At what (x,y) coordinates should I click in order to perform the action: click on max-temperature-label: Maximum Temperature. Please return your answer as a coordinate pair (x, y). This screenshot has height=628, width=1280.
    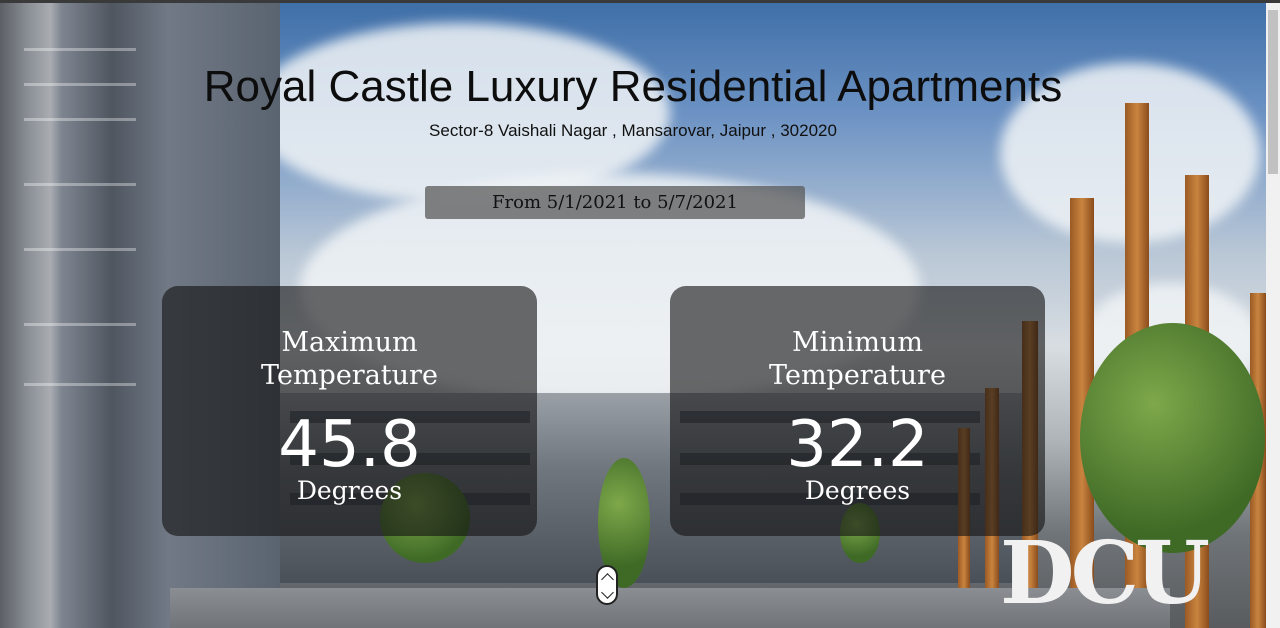
    Looking at the image, I should click on (349, 359).